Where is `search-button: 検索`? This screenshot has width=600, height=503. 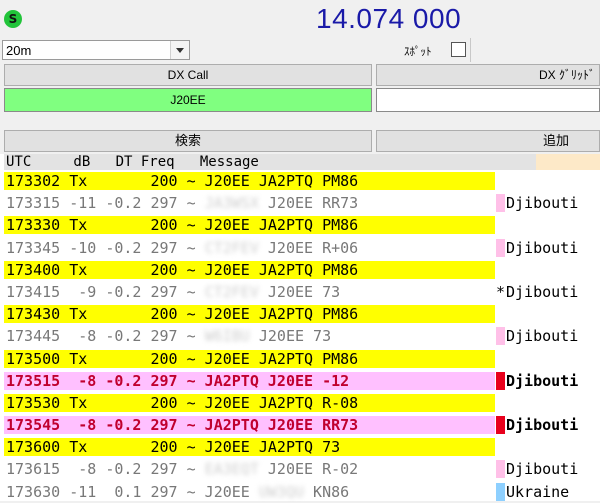
search-button: 検索 is located at coordinates (188, 141).